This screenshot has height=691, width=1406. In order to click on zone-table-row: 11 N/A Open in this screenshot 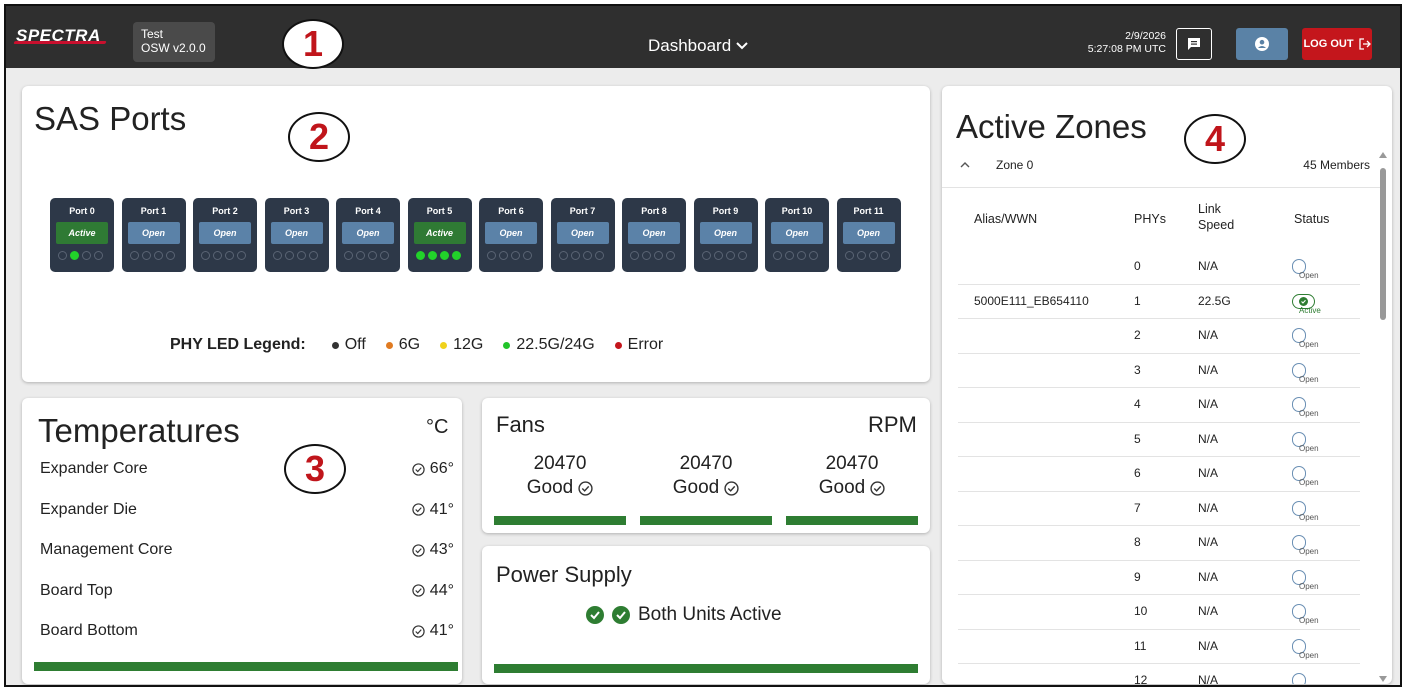, I will do `click(1159, 647)`.